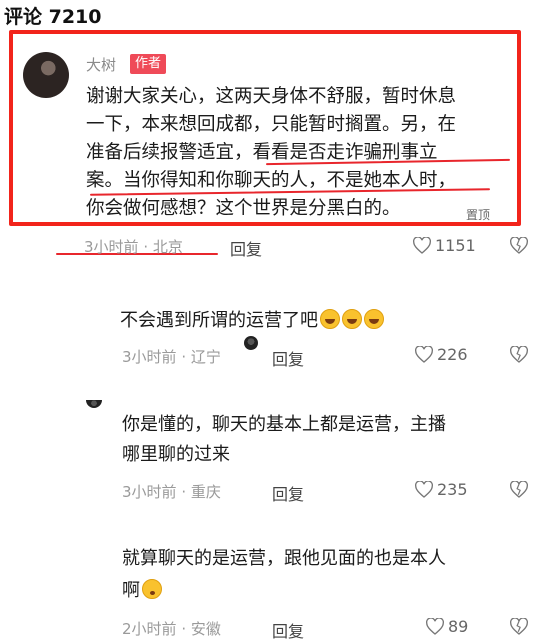  Describe the element at coordinates (271, 124) in the screenshot. I see `comment-text-line: 一下，本来想回成都，只能暂时搁置。另，在` at that location.